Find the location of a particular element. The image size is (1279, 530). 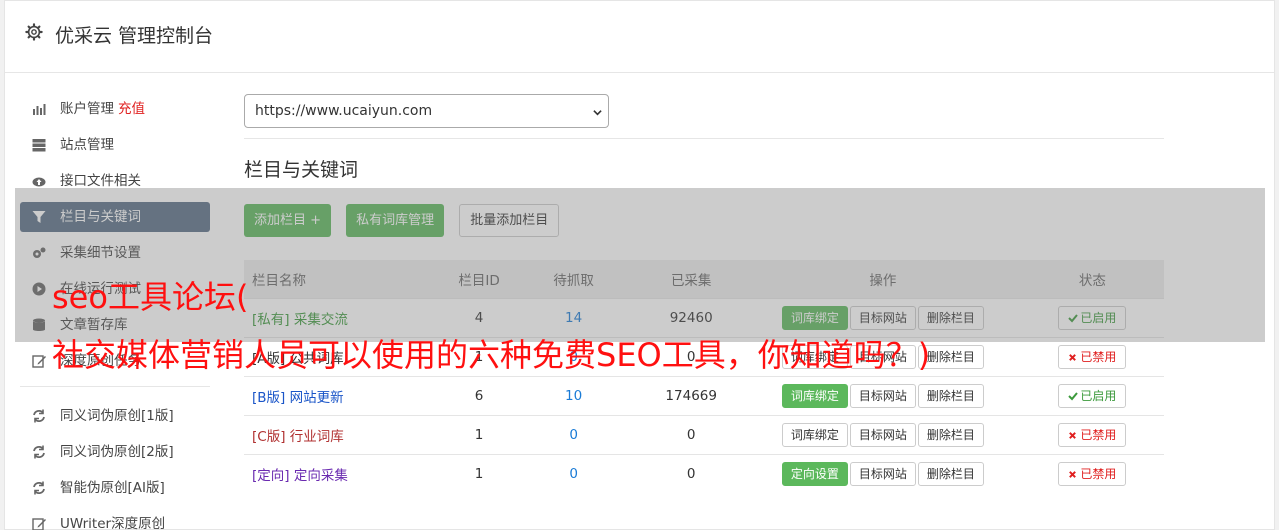

sidebar-divider is located at coordinates (115, 386).